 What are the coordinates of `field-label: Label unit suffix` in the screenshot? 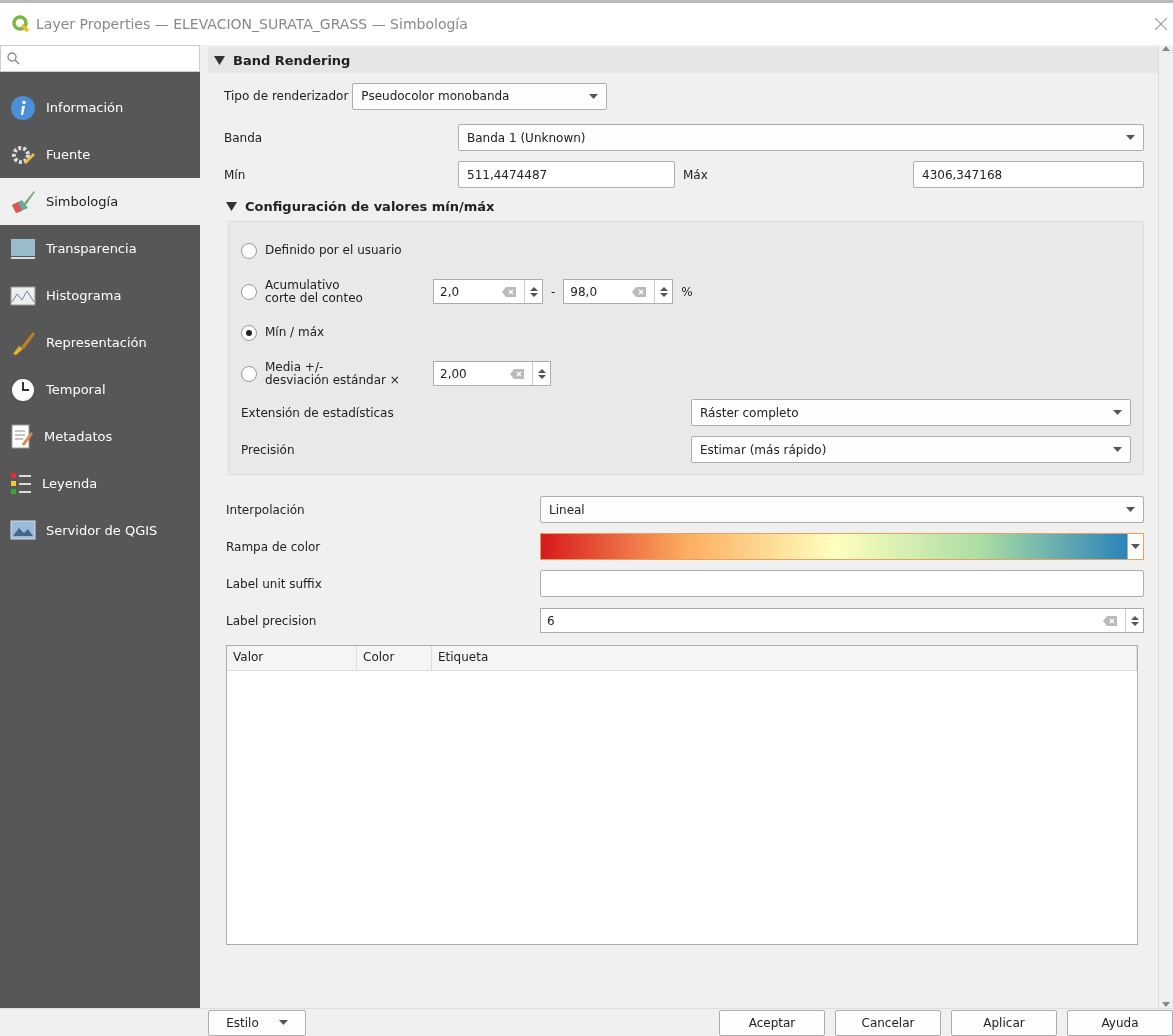 It's located at (274, 583).